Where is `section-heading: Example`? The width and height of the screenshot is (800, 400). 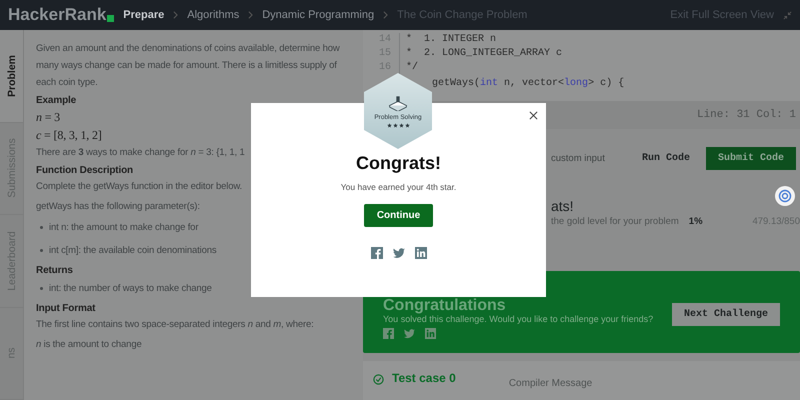 section-heading: Example is located at coordinates (56, 100).